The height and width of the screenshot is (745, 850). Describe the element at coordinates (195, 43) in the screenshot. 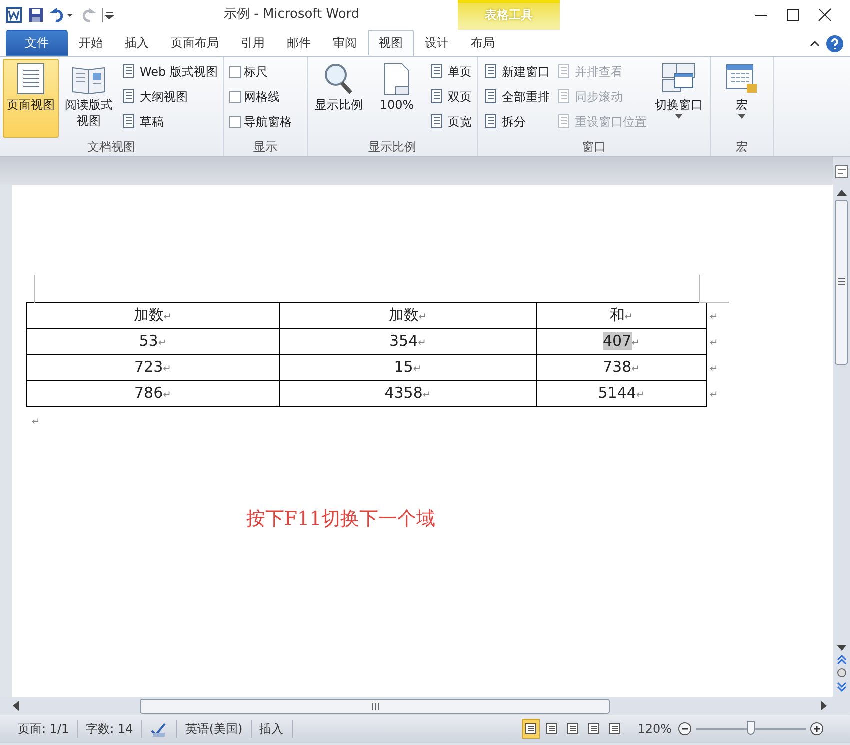

I see `ribbon-tab: 页面布局` at that location.